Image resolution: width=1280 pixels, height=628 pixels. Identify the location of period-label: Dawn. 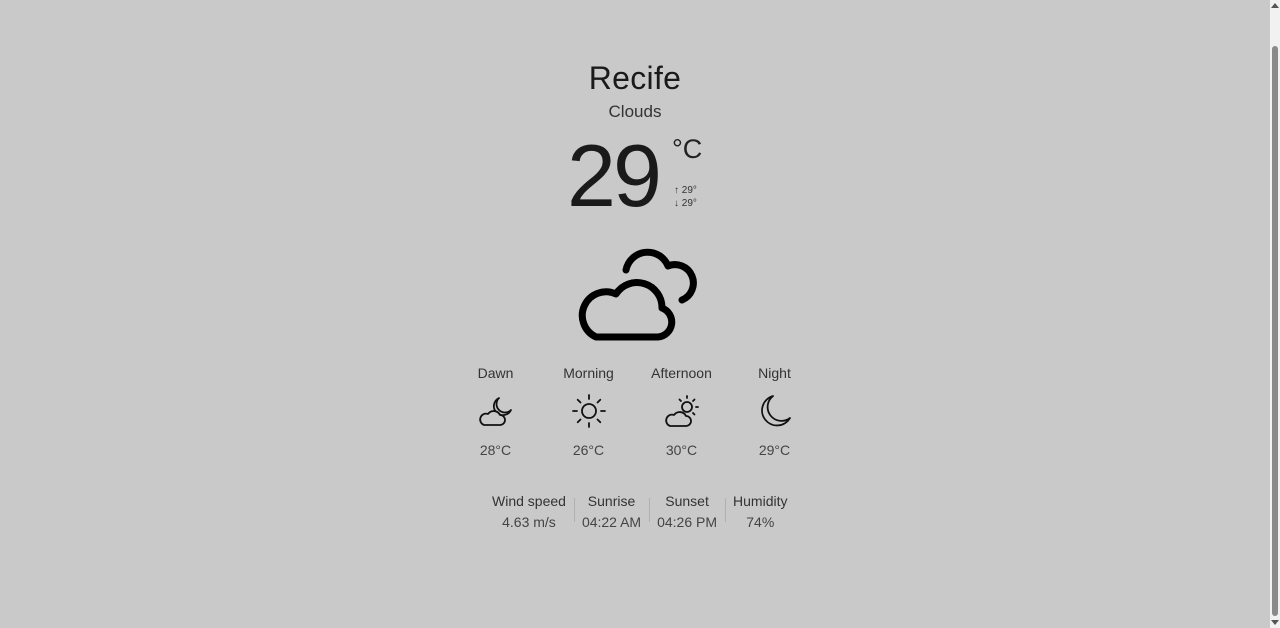
(495, 373).